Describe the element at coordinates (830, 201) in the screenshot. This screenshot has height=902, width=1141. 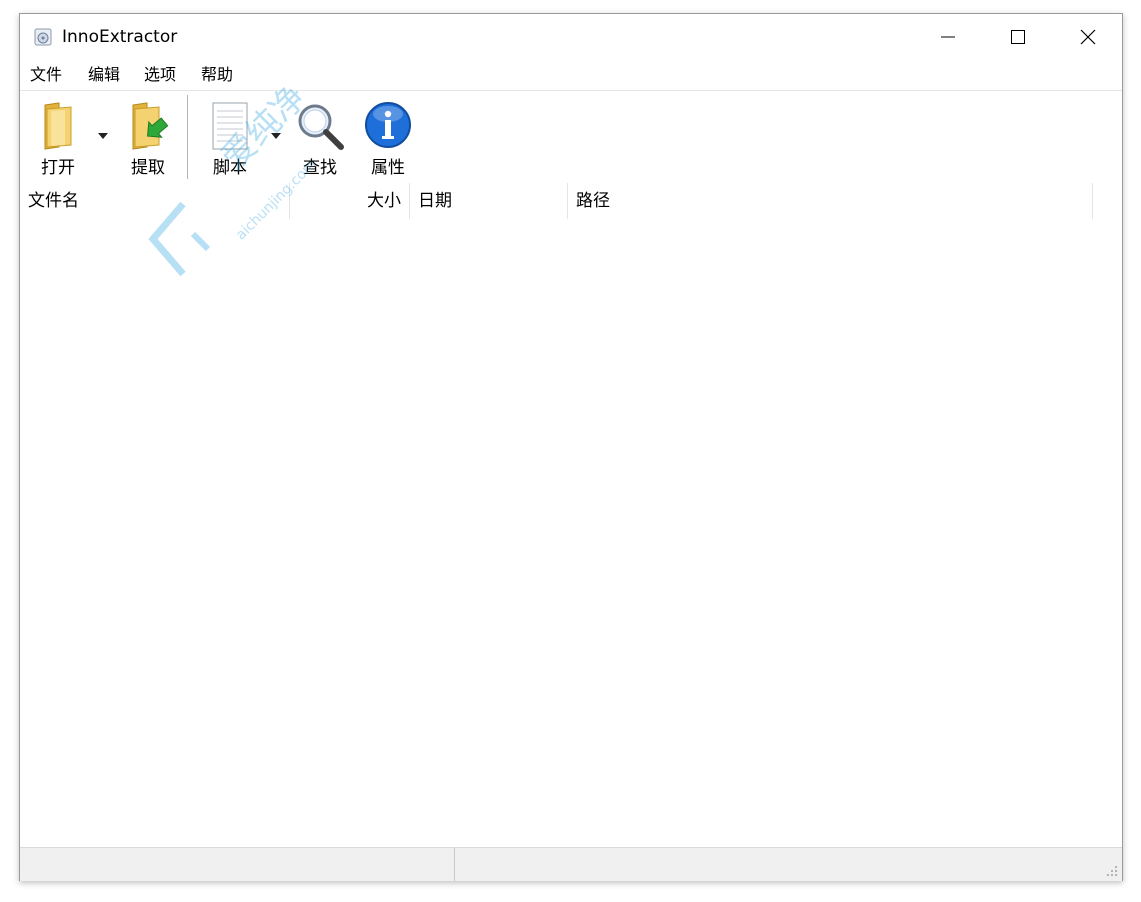
I see `column-header-path: 路径` at that location.